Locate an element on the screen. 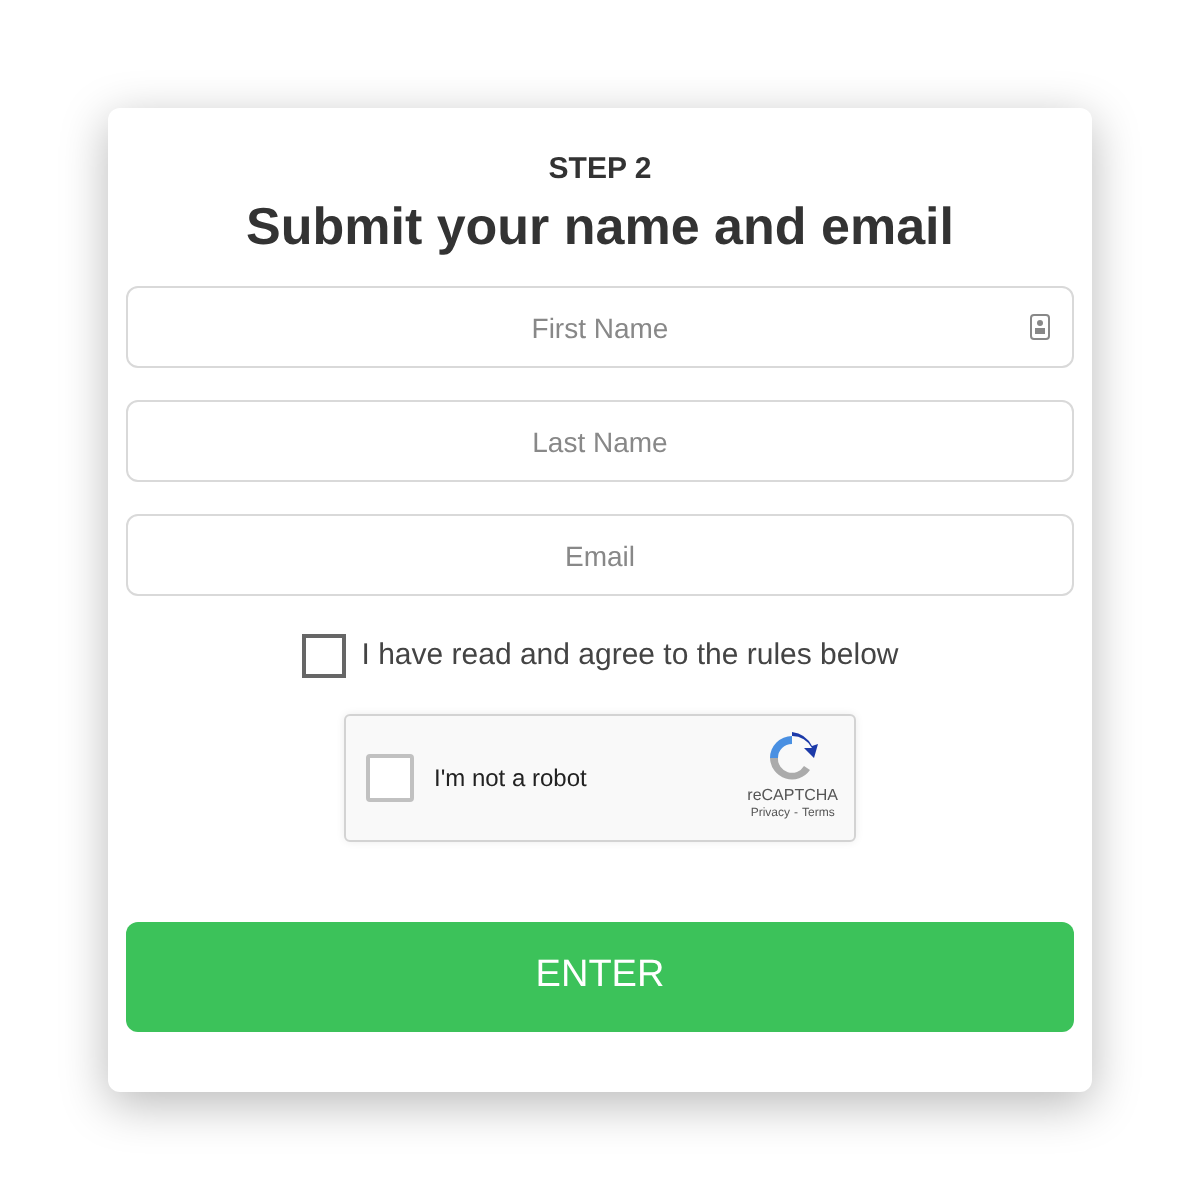  text-field: First Name is located at coordinates (600, 327).